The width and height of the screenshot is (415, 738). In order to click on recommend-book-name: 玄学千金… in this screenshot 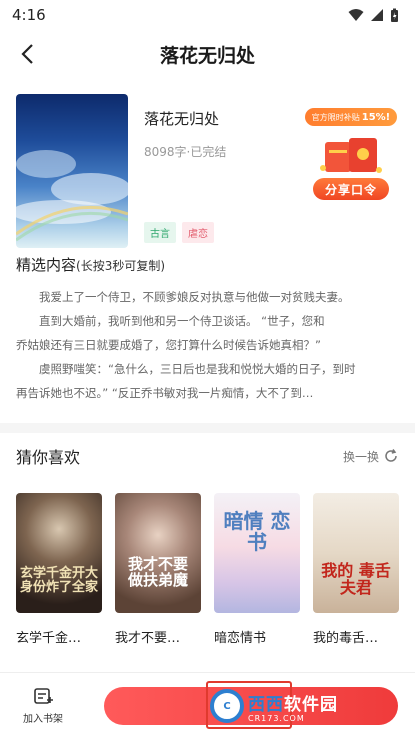, I will do `click(49, 638)`.